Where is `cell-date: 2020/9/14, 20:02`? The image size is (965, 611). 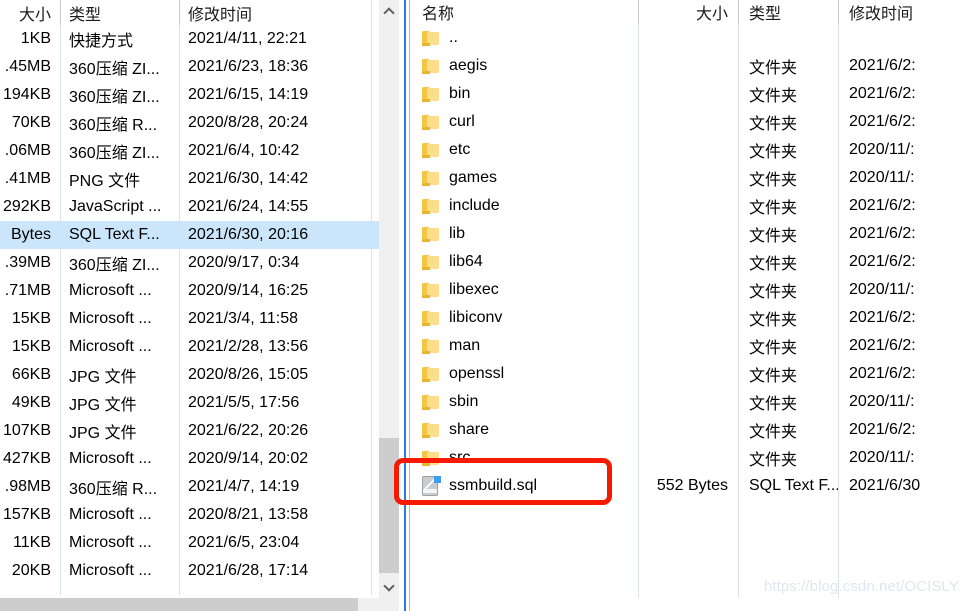
cell-date: 2020/9/14, 20:02 is located at coordinates (248, 458).